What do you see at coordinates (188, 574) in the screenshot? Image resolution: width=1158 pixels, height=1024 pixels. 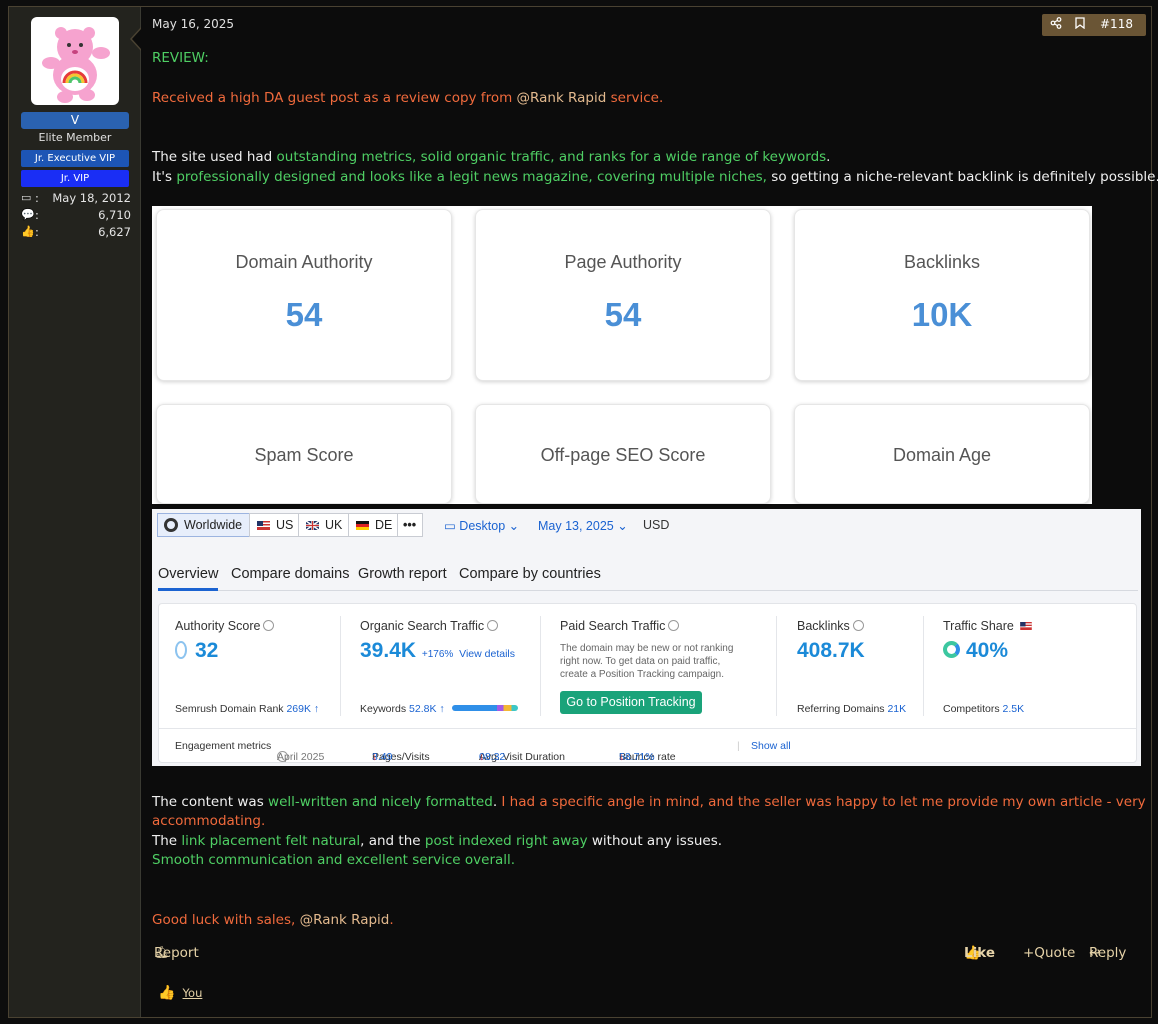 I see `tab-overview: Overview` at bounding box center [188, 574].